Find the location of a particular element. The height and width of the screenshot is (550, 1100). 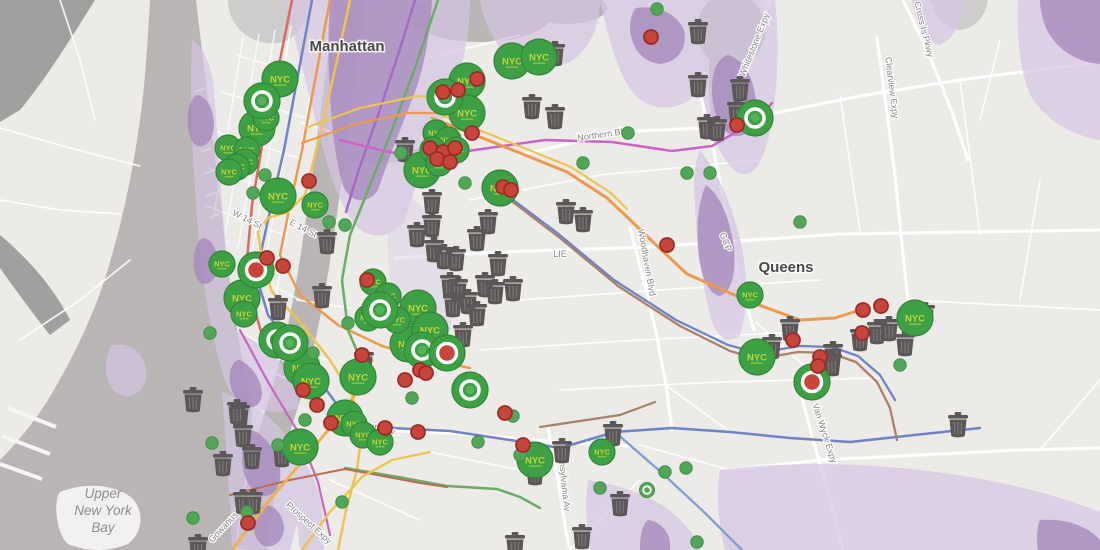

greenmarket-ring-dot-marker is located at coordinates (647, 490).